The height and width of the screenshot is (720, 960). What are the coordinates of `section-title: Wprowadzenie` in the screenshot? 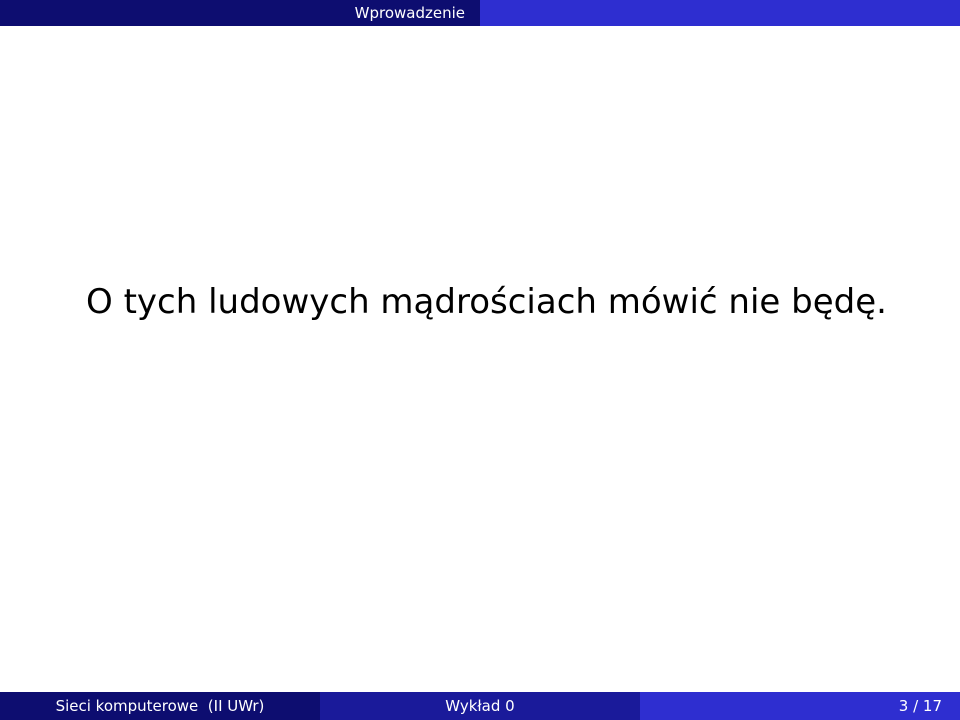 It's located at (417, 13).